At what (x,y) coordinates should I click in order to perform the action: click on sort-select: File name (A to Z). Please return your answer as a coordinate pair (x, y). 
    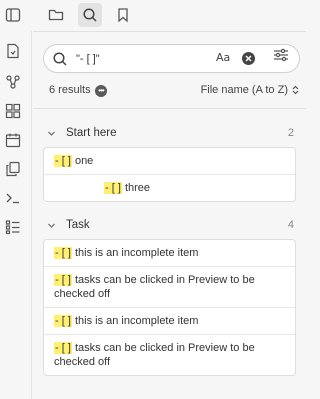
    Looking at the image, I should click on (250, 90).